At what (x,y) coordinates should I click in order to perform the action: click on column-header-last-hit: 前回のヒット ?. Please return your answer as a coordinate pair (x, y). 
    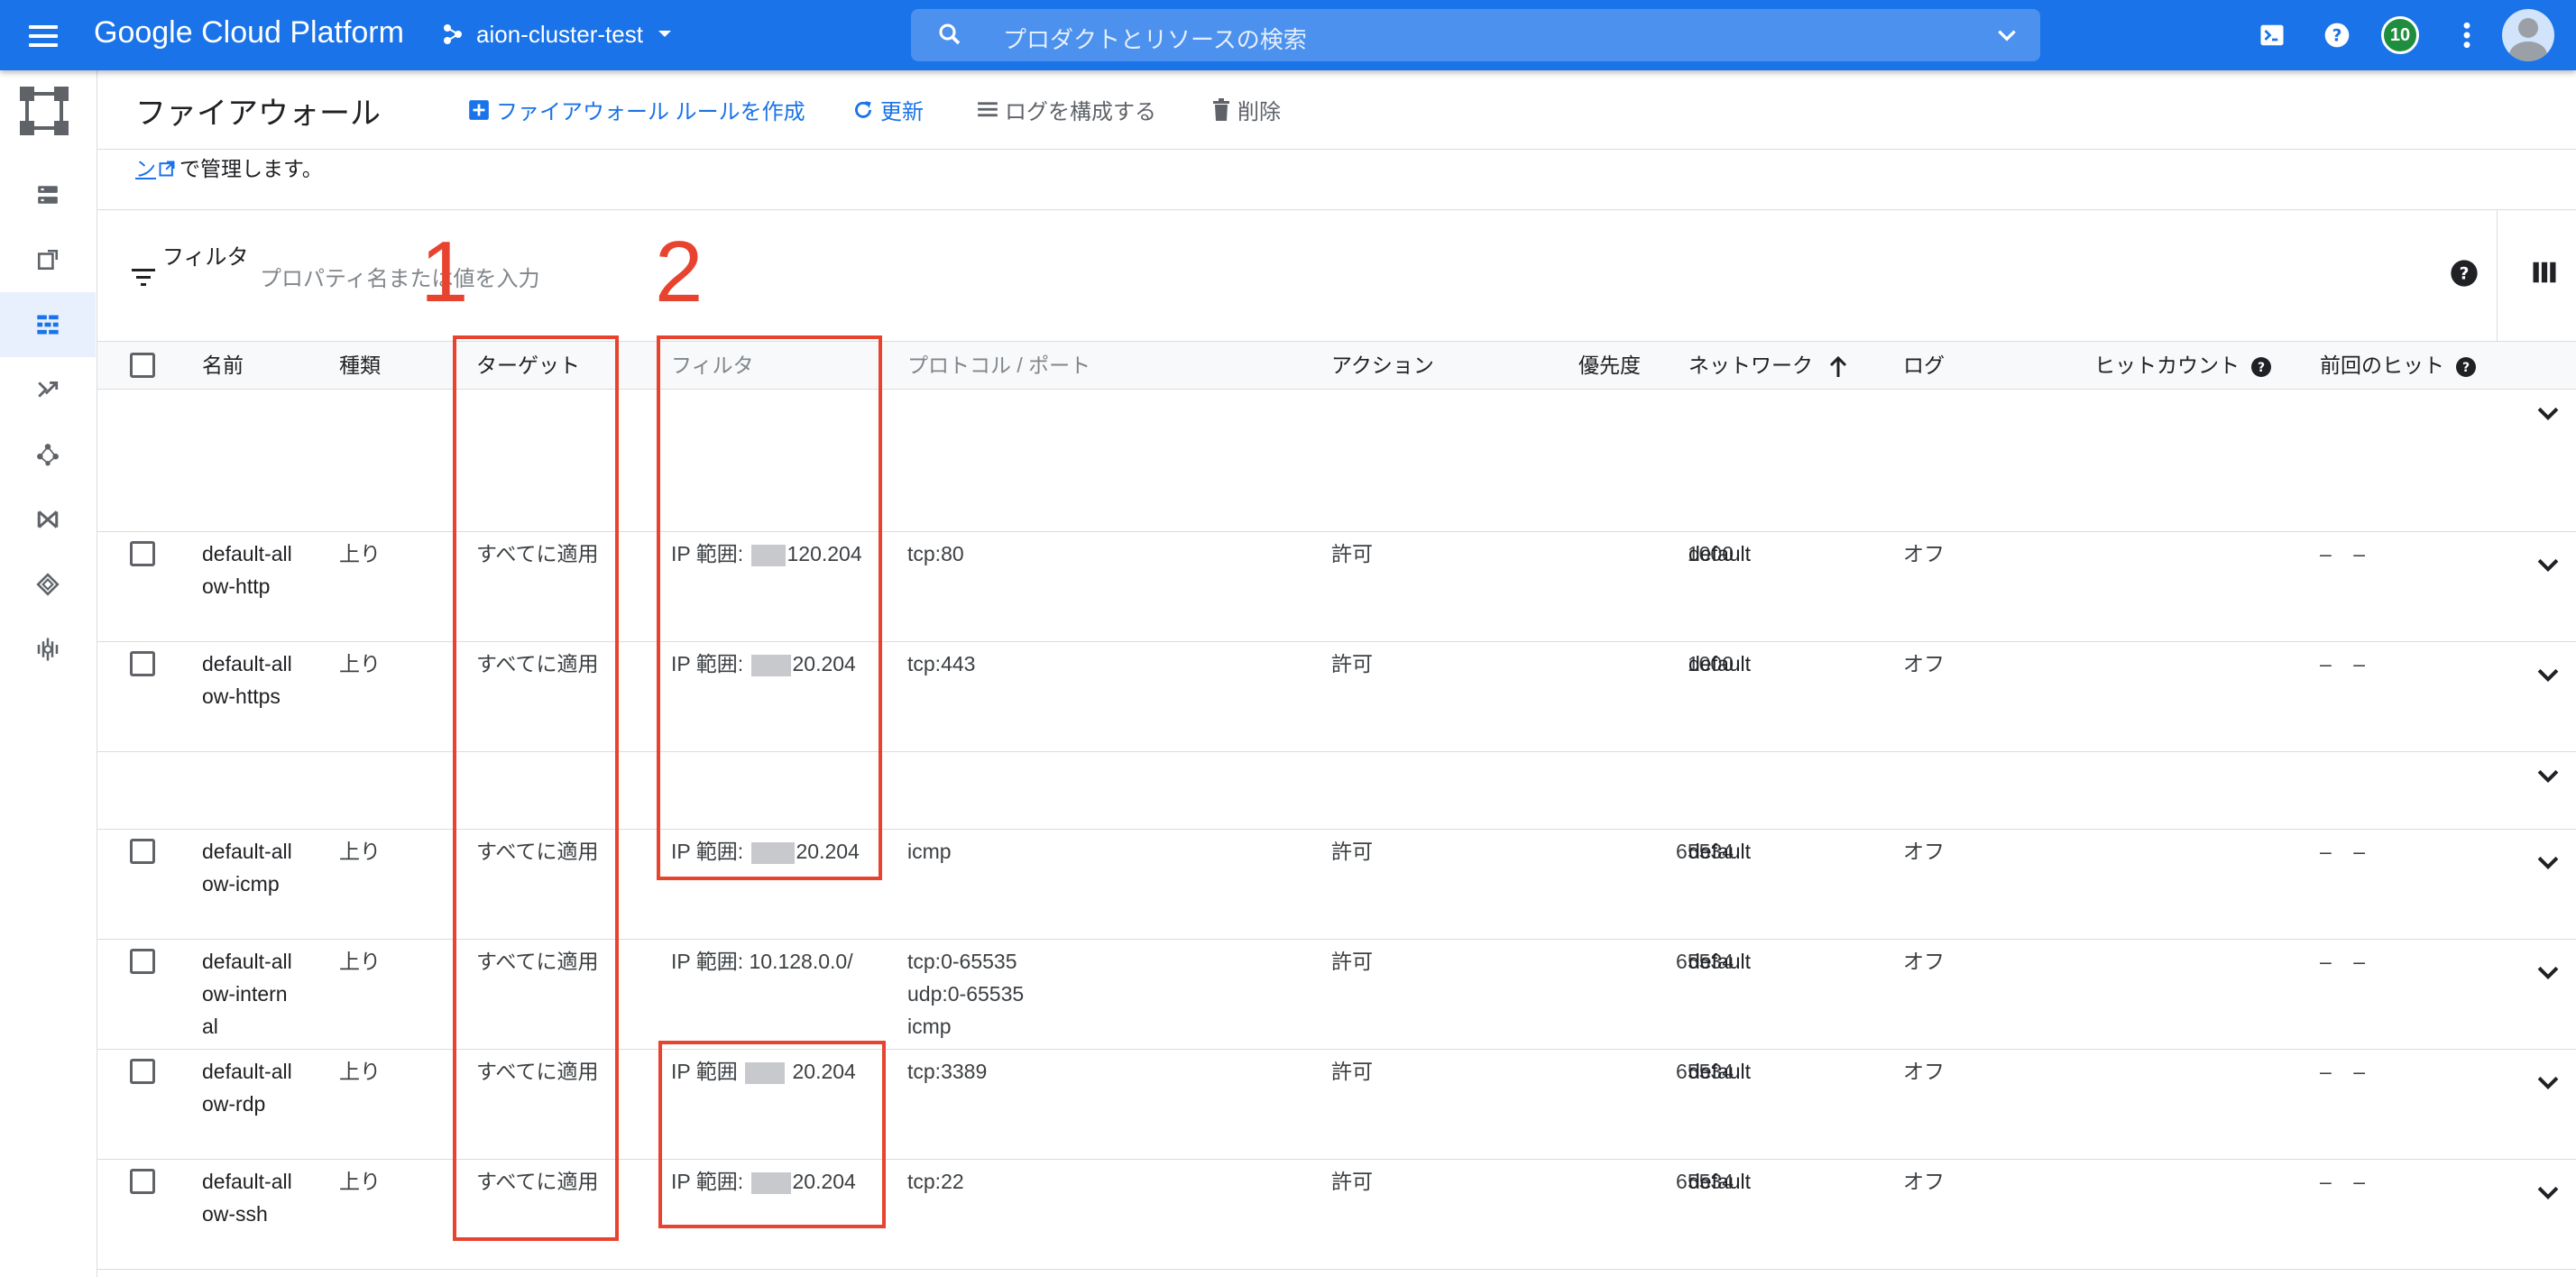
    Looking at the image, I should click on (2398, 365).